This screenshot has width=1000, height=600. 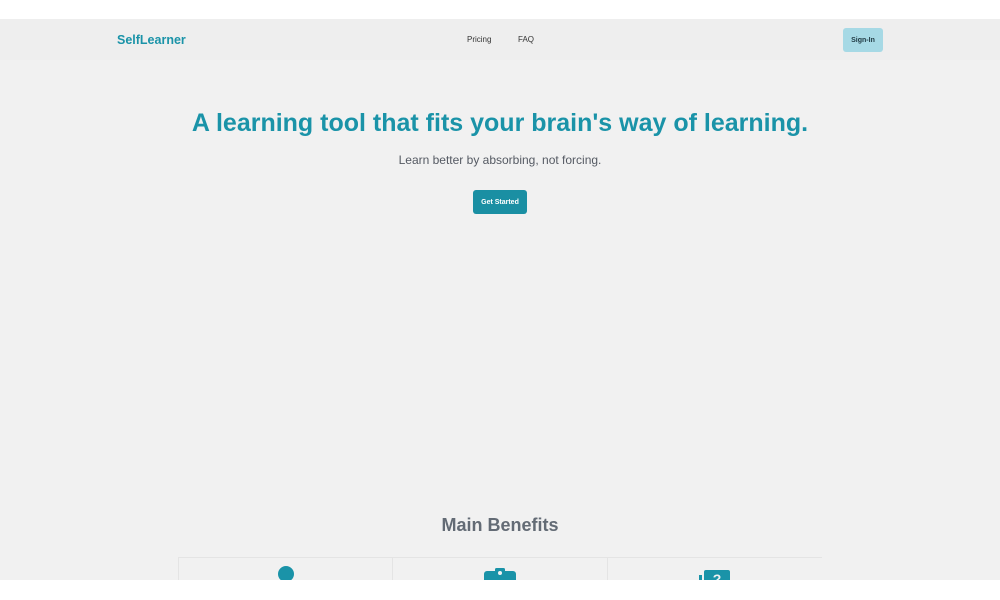 What do you see at coordinates (500, 574) in the screenshot?
I see `briefcase-icon` at bounding box center [500, 574].